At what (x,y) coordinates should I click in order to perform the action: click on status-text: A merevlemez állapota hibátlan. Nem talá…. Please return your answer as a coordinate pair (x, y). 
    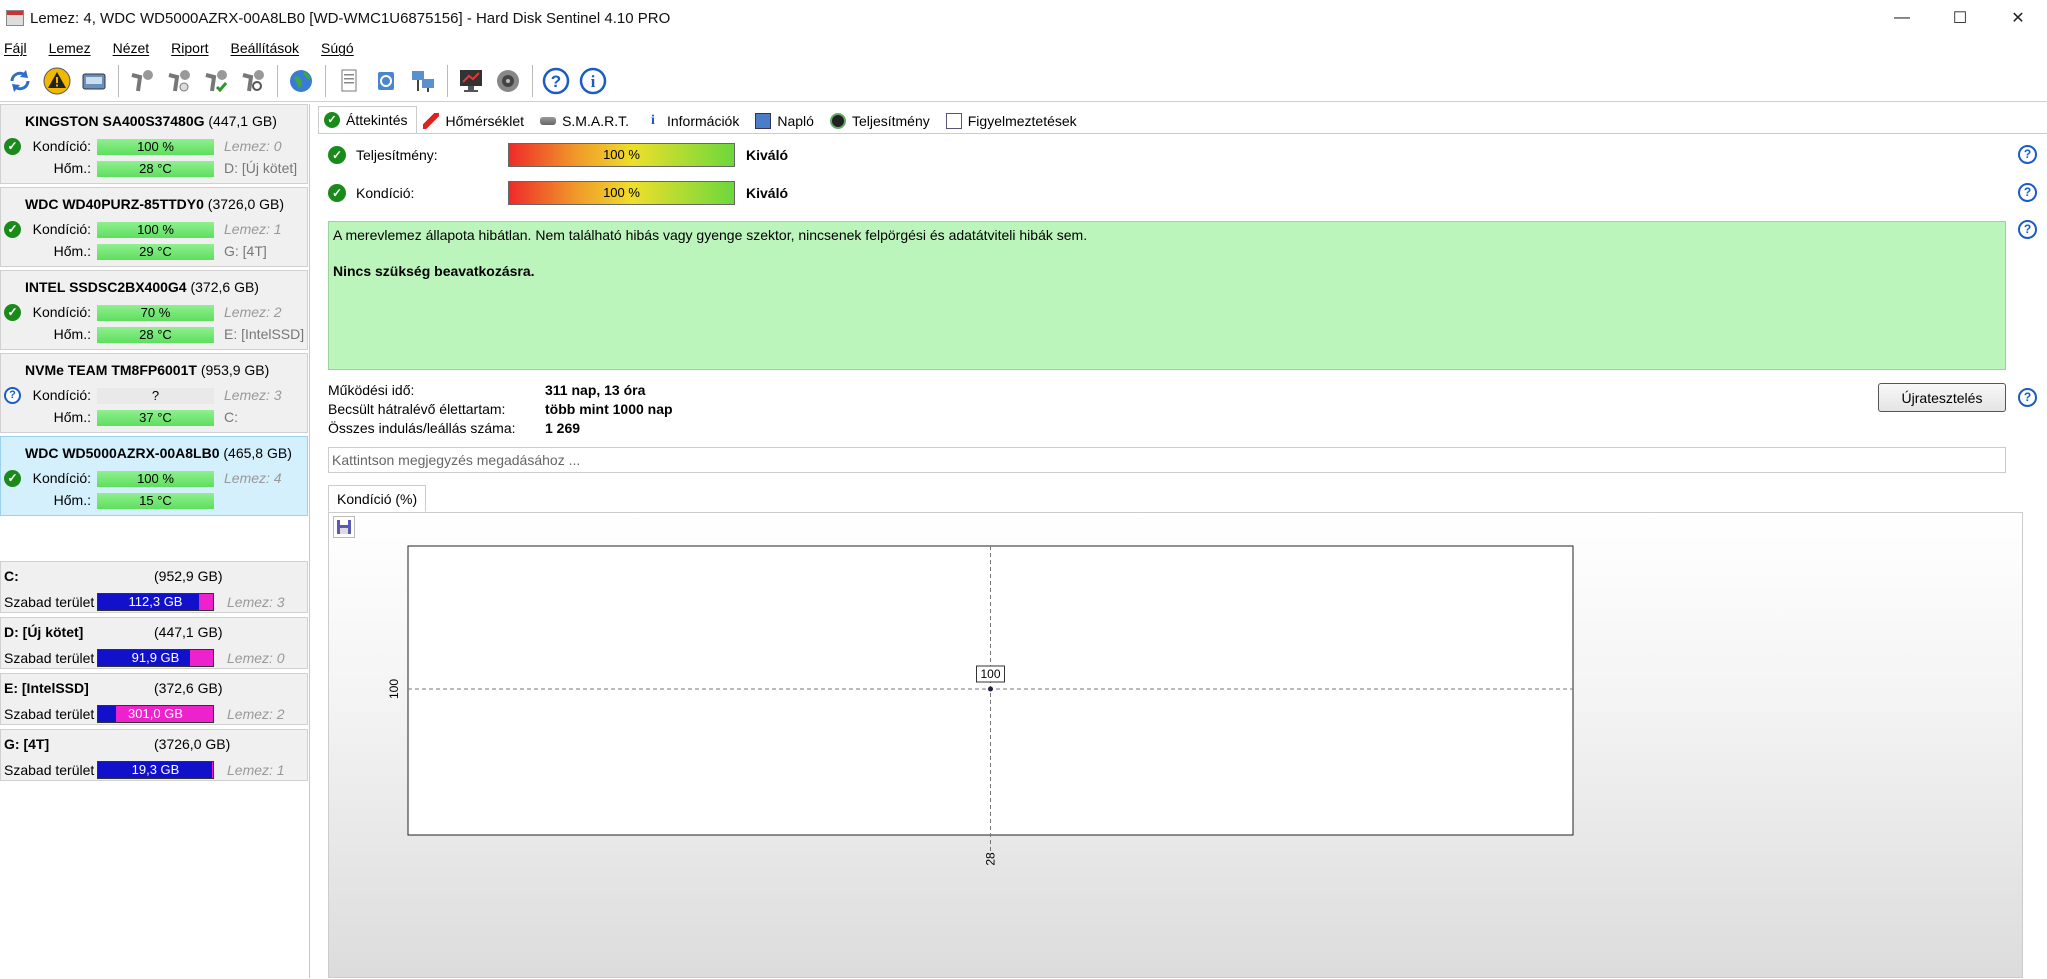
    Looking at the image, I should click on (710, 235).